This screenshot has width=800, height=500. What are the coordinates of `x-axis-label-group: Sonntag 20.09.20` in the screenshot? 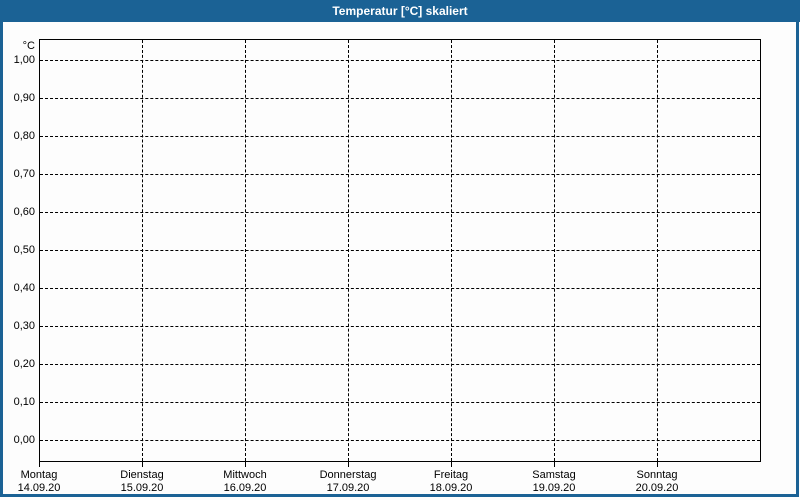 It's located at (657, 482).